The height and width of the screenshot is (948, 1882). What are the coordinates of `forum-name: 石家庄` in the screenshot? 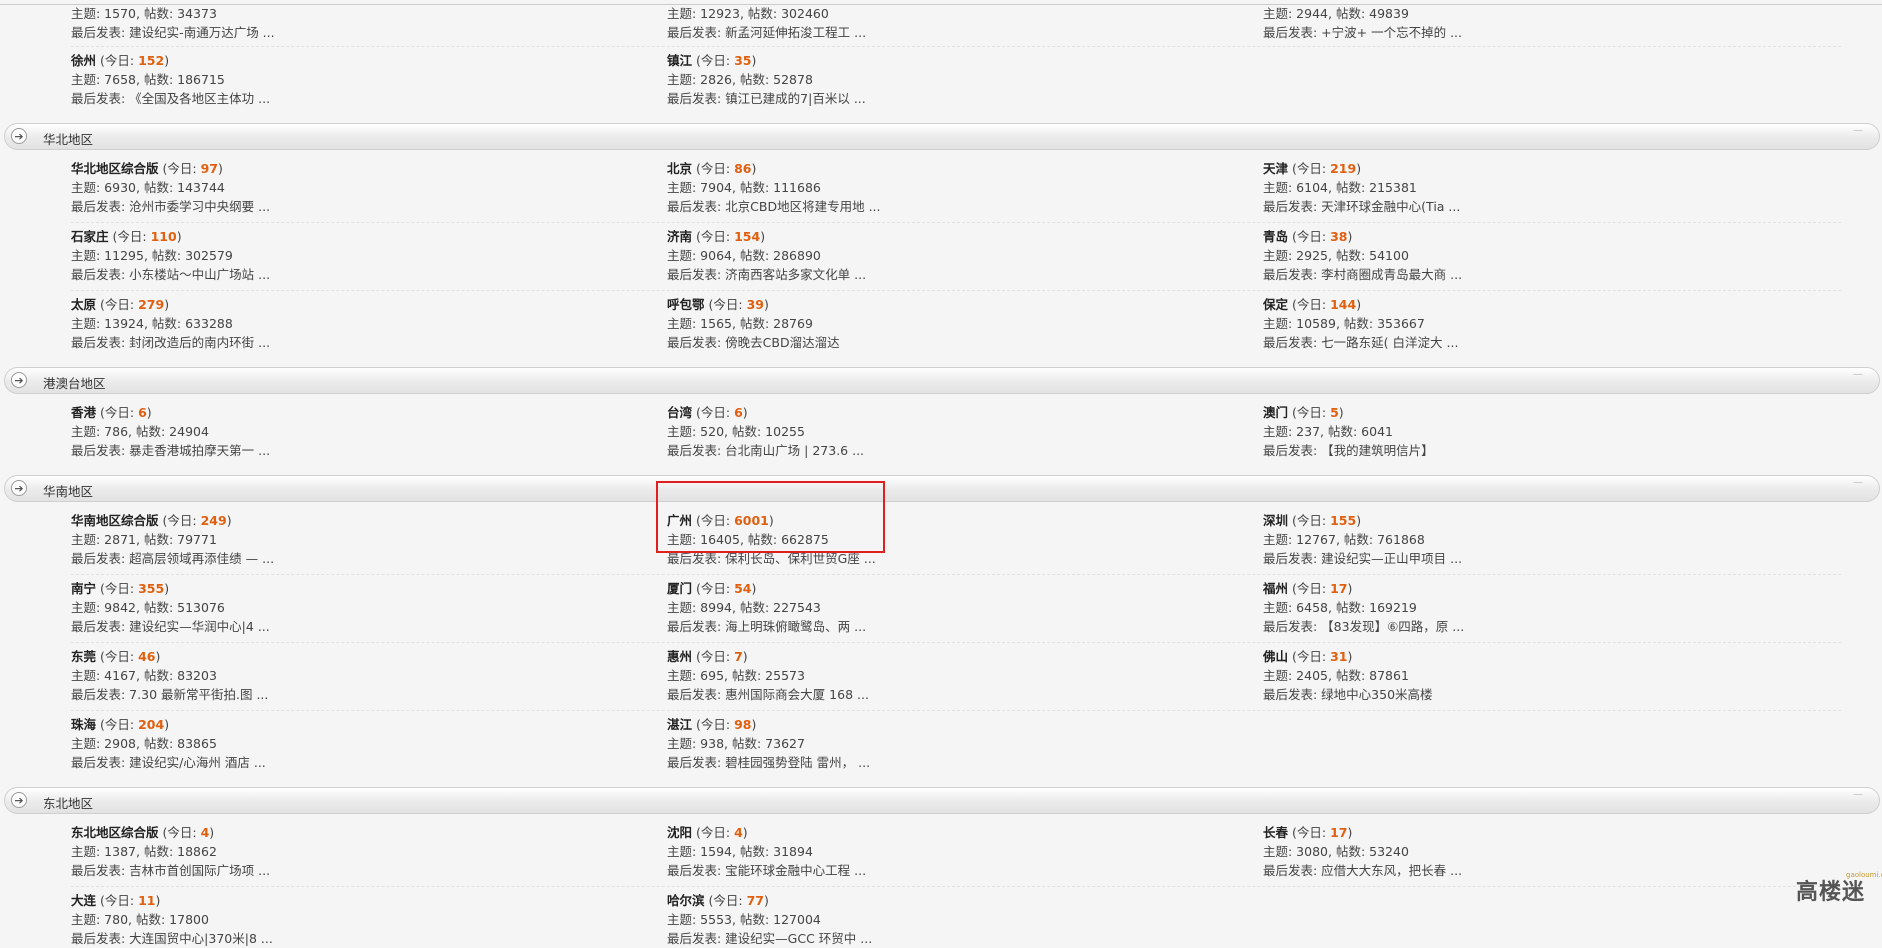 It's located at (90, 236).